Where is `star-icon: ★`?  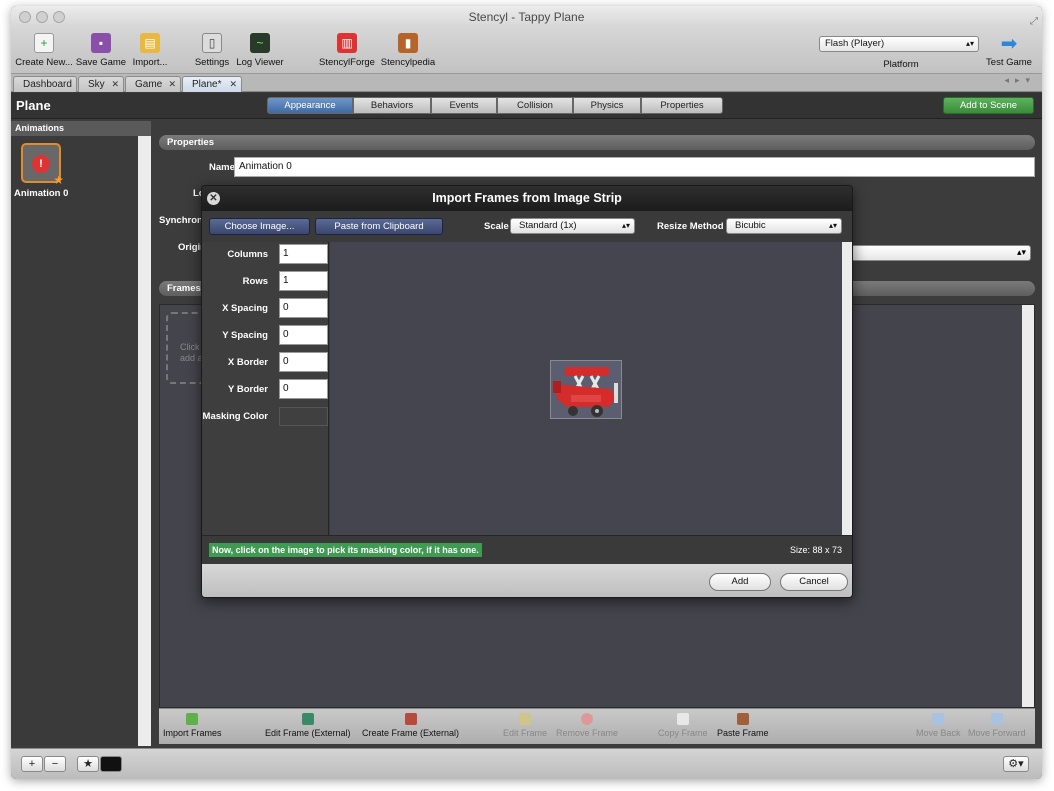 star-icon: ★ is located at coordinates (58, 180).